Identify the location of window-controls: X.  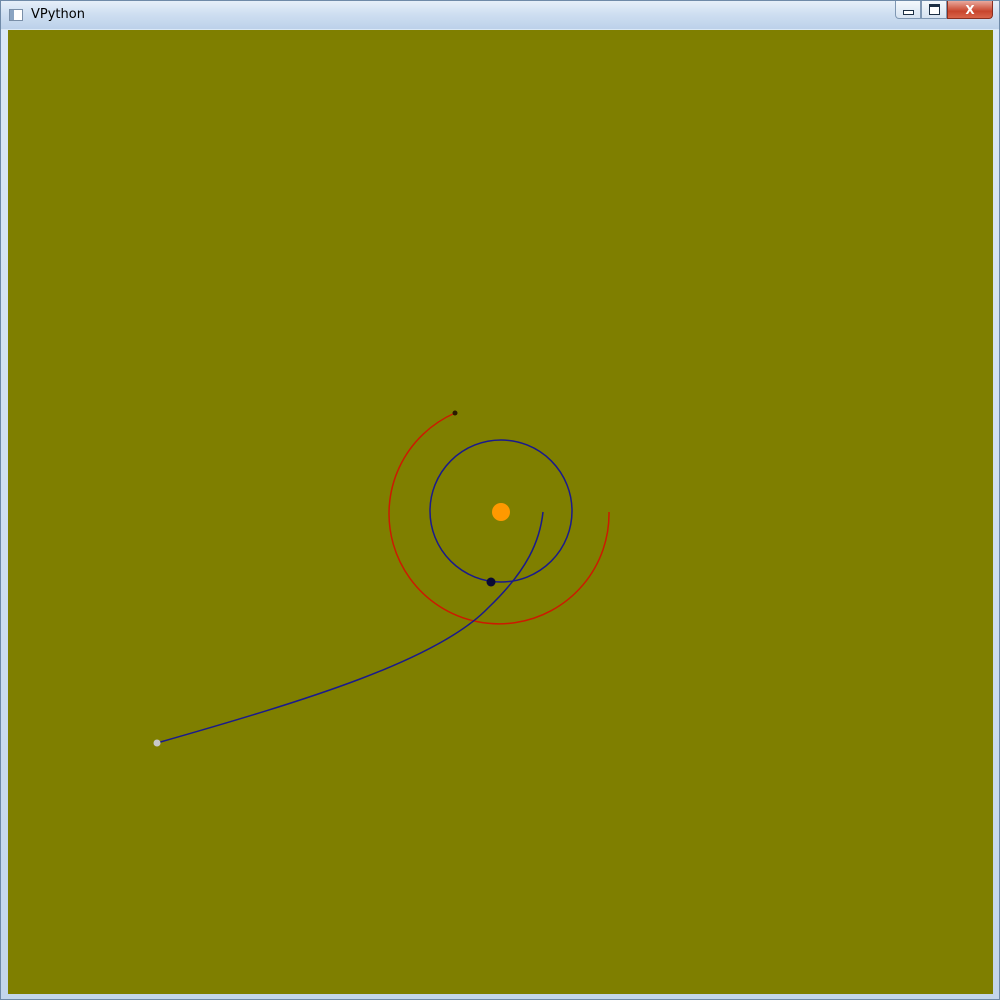
(944, 11).